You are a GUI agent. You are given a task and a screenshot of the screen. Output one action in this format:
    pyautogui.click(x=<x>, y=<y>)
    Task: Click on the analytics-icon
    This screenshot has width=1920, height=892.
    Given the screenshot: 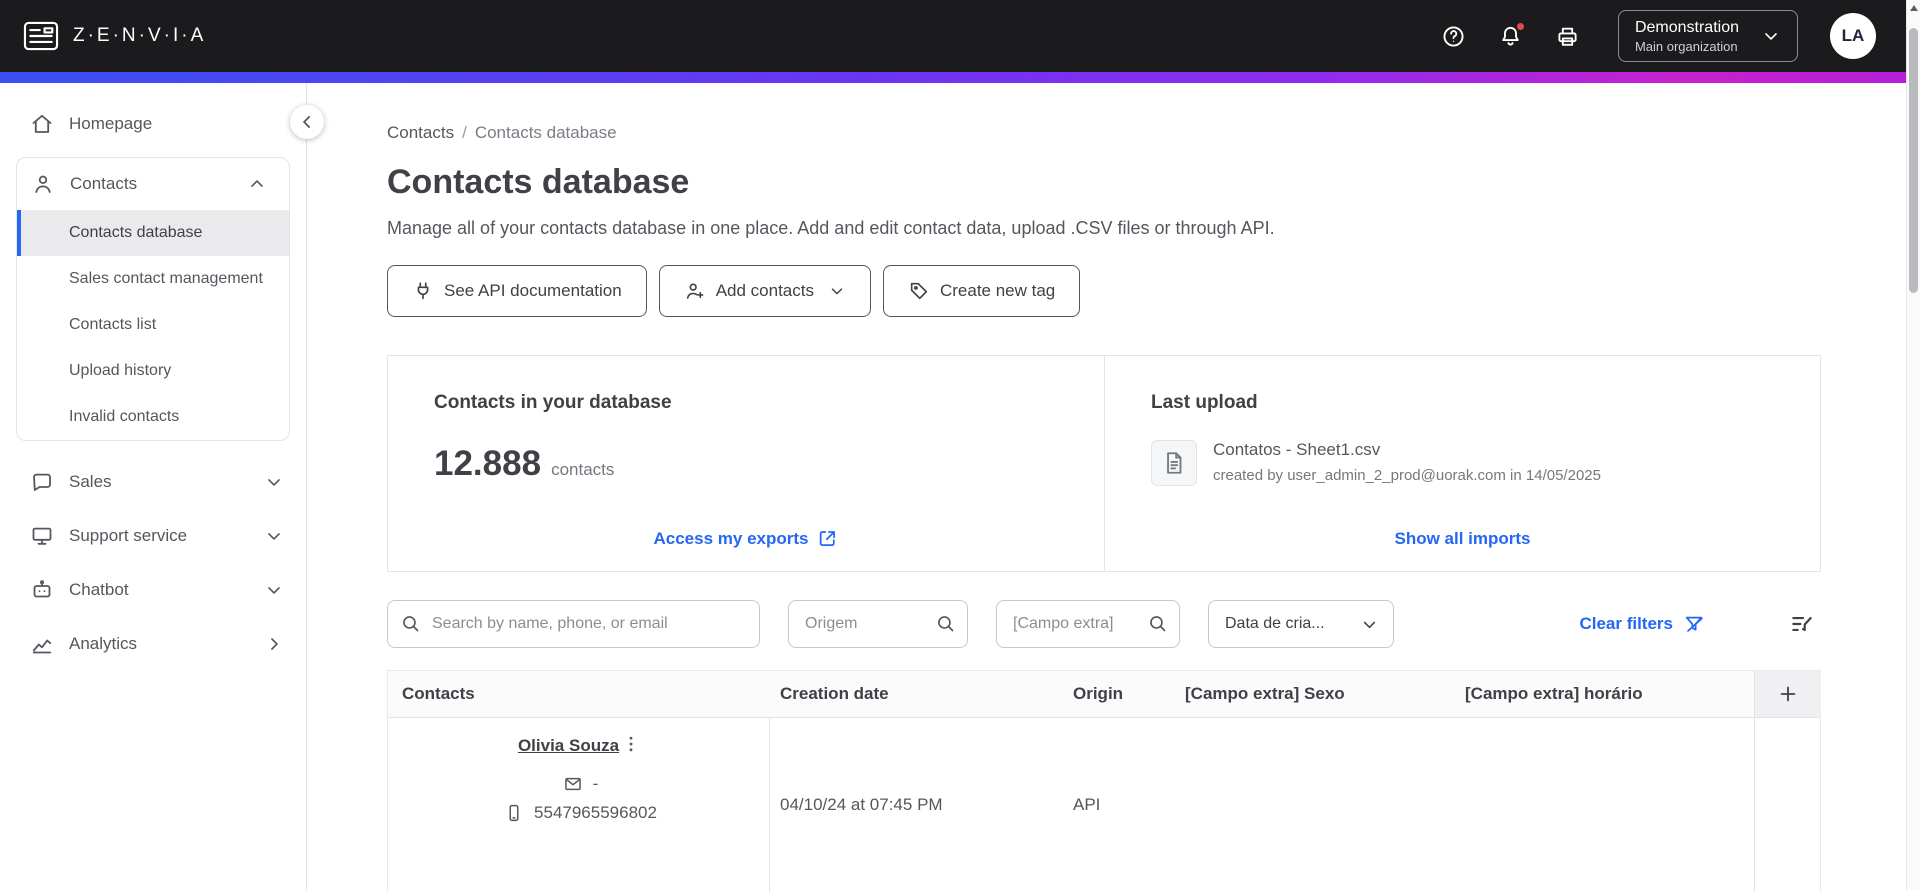 What is the action you would take?
    pyautogui.click(x=42, y=644)
    